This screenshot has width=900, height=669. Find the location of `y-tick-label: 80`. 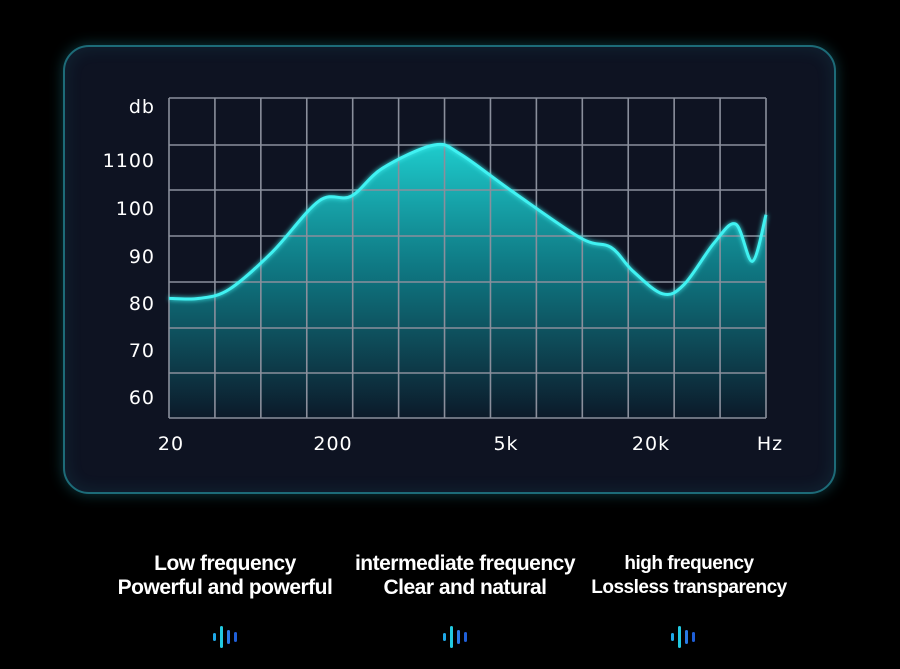

y-tick-label: 80 is located at coordinates (142, 304).